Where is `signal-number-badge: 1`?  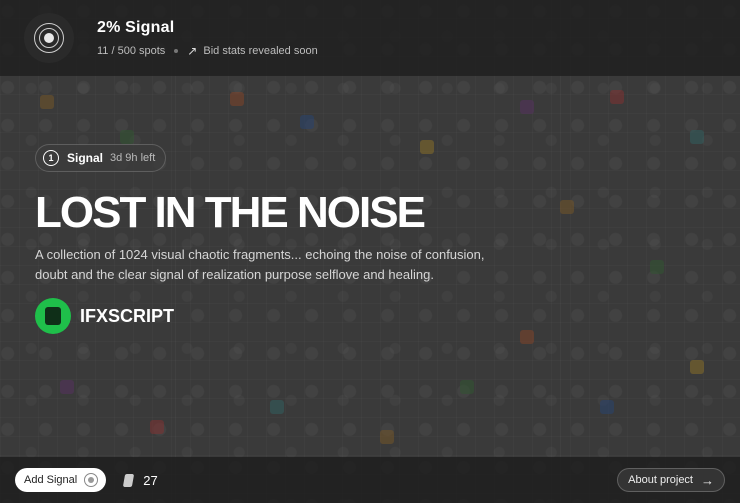 signal-number-badge: 1 is located at coordinates (51, 158).